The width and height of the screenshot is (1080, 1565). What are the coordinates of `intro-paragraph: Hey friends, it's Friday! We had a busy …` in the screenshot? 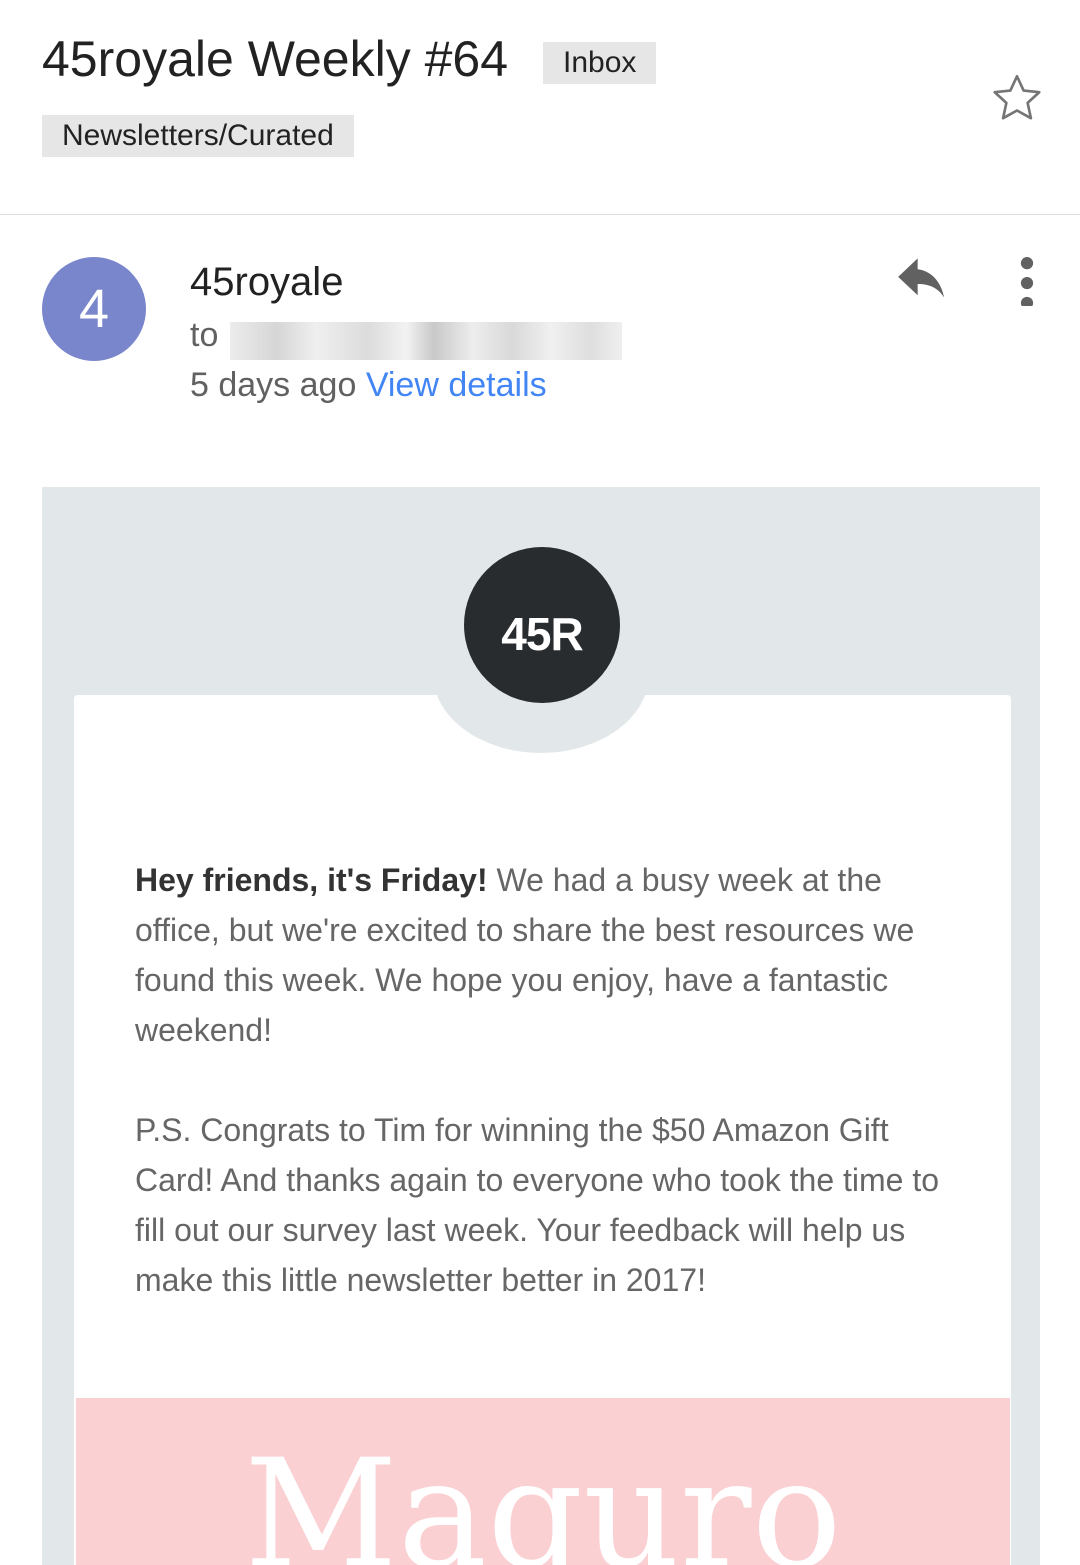 It's located at (550, 955).